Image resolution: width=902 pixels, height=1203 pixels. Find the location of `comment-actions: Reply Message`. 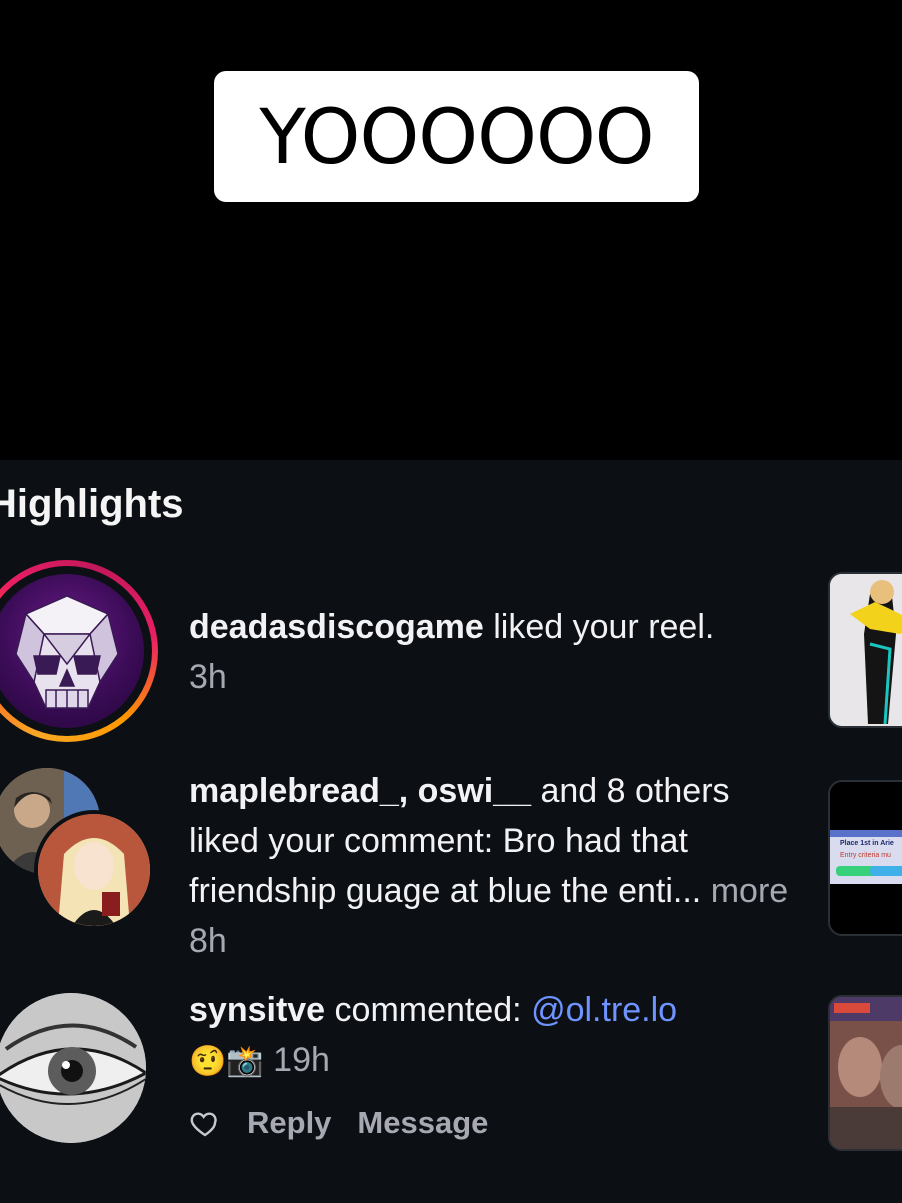

comment-actions: Reply Message is located at coordinates (338, 1123).